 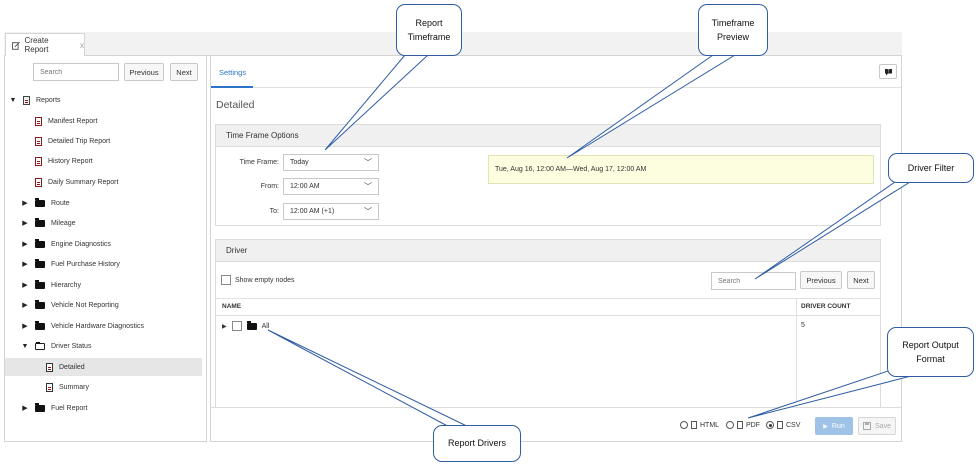 I want to click on pointer-driver-filter, so click(x=833, y=230).